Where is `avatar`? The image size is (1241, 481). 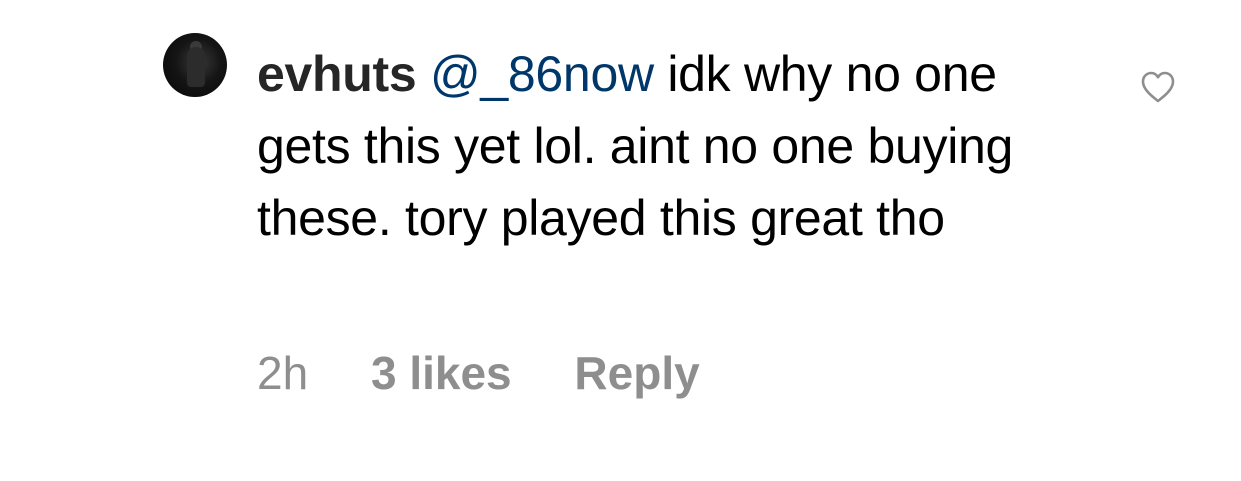 avatar is located at coordinates (195, 65).